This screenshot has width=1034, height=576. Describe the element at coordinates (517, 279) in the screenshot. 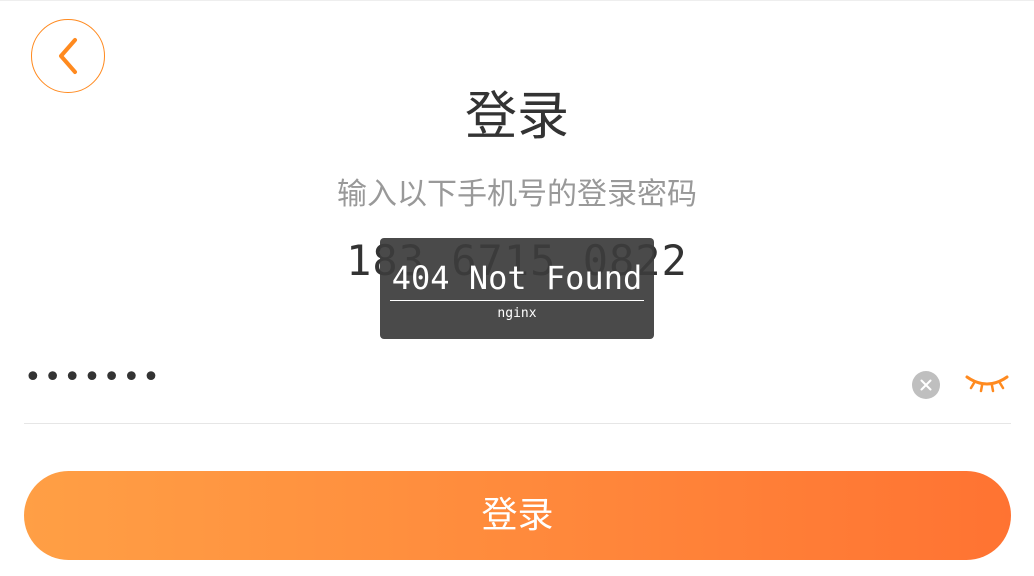

I see `error-title: 404 Not Found` at that location.